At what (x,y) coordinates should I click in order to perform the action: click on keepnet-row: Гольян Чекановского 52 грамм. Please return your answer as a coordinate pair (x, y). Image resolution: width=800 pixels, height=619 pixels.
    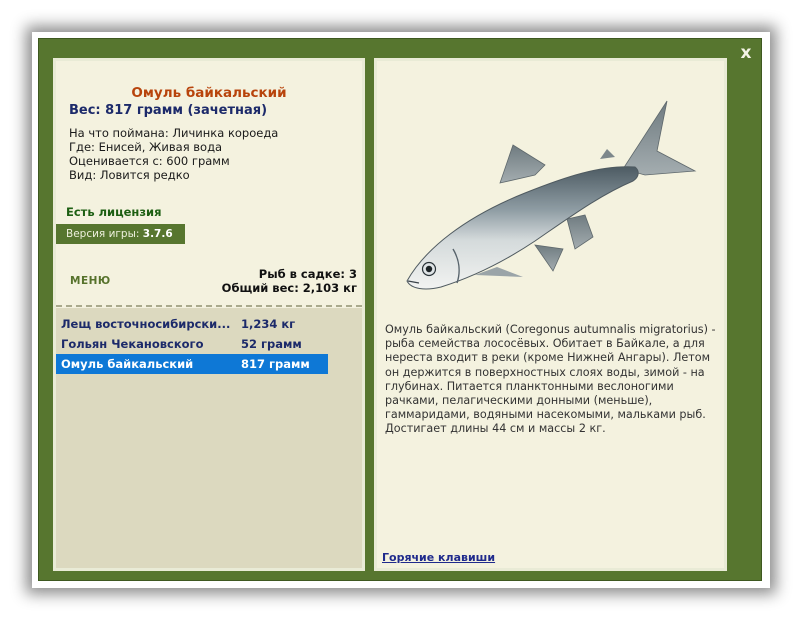
    Looking at the image, I should click on (192, 344).